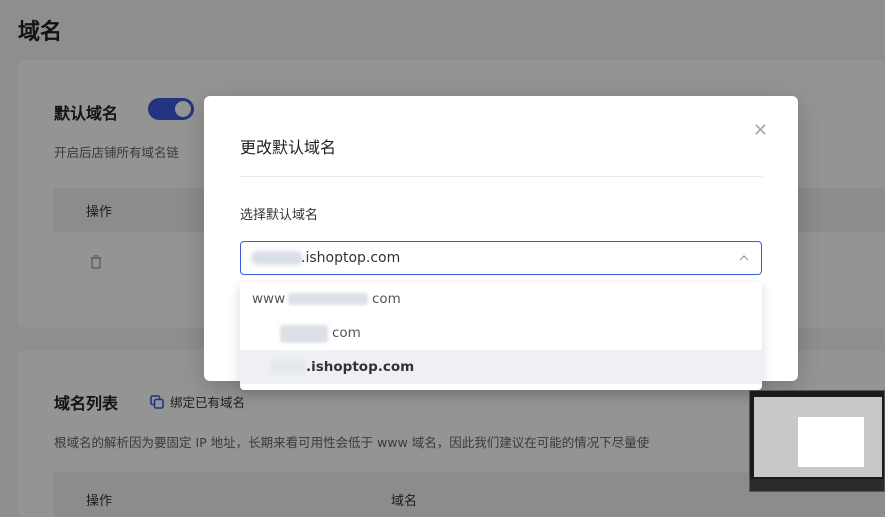  I want to click on selected-domain-value: .ishoptop.com, so click(351, 258).